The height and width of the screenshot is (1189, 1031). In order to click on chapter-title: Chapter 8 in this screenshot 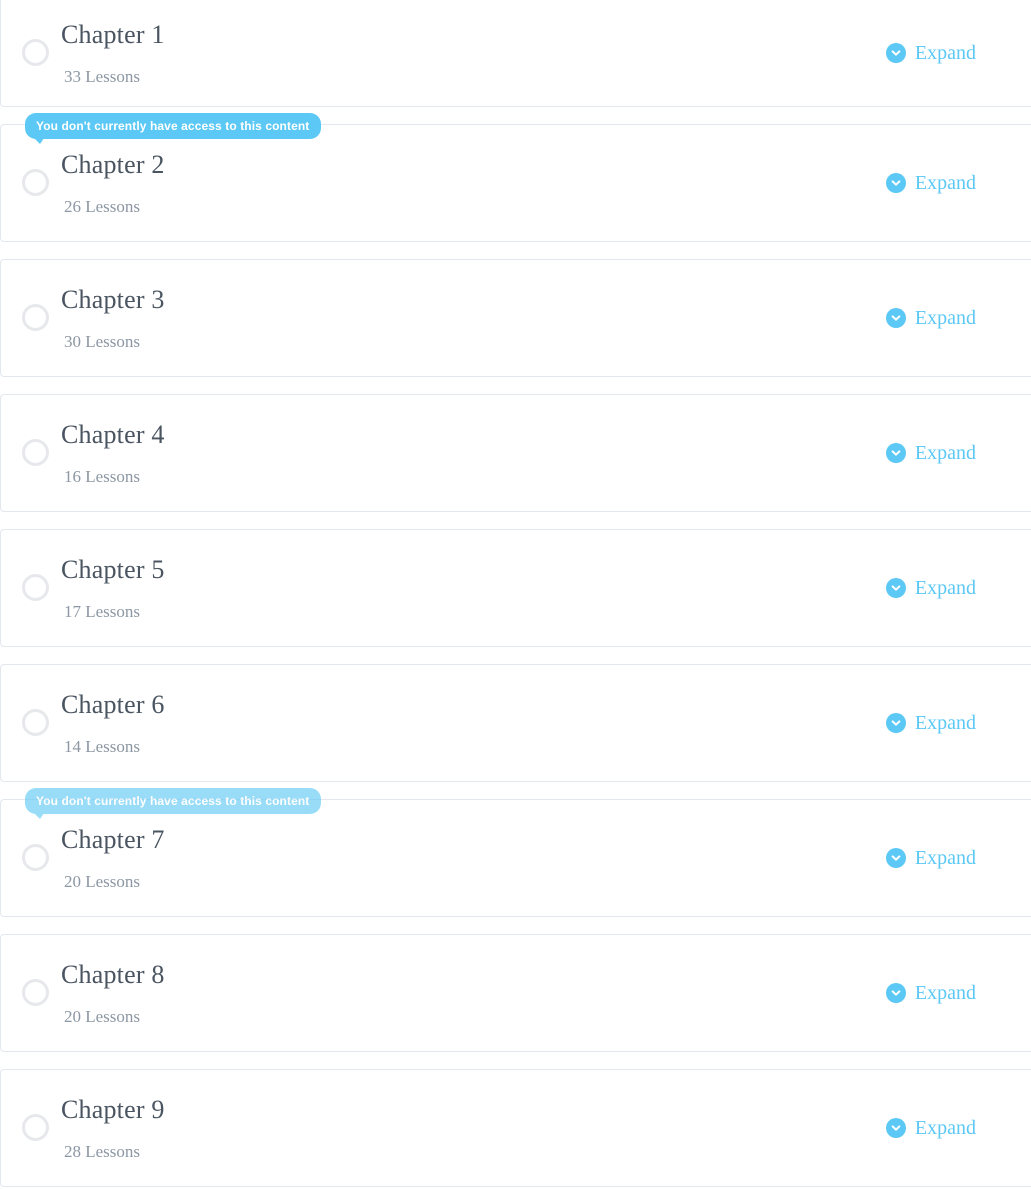, I will do `click(113, 974)`.